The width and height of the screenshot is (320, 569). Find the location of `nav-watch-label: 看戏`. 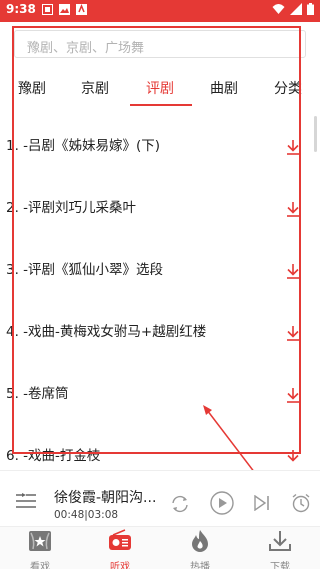

nav-watch-label: 看戏 is located at coordinates (40, 565).